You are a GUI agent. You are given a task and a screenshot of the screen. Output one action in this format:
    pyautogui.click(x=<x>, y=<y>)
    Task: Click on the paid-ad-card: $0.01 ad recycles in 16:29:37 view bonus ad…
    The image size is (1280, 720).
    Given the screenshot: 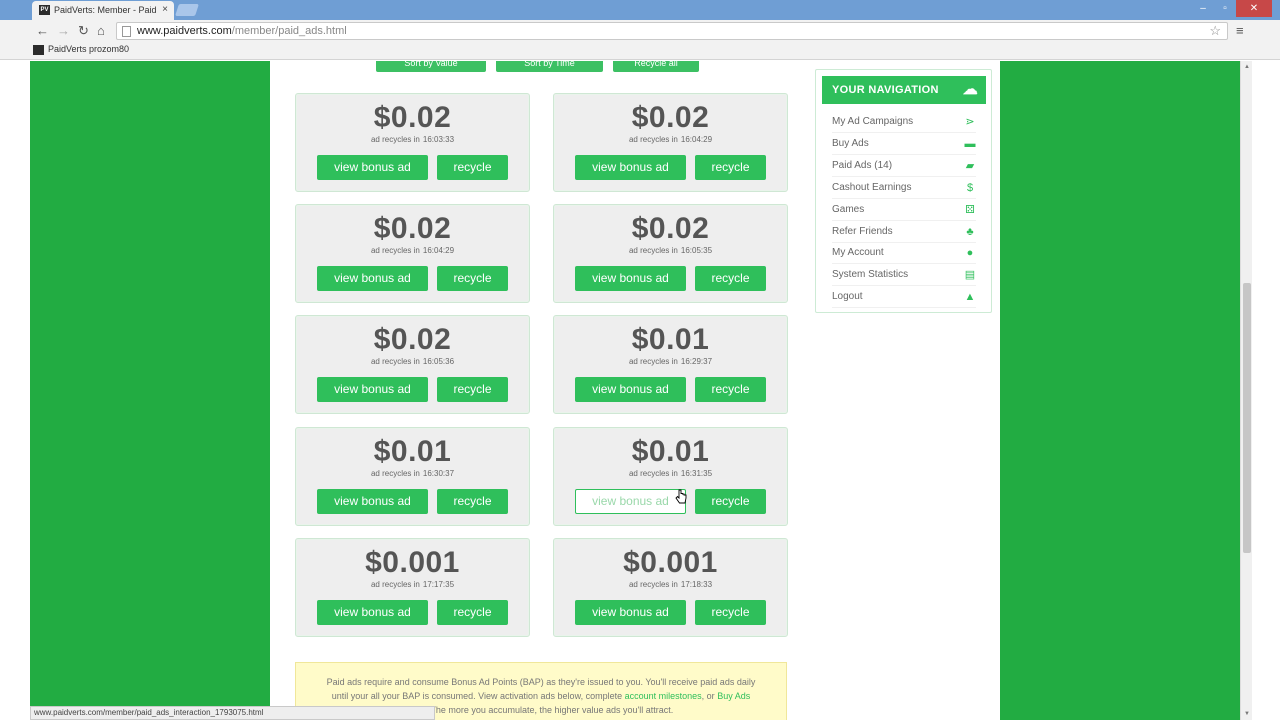 What is the action you would take?
    pyautogui.click(x=670, y=364)
    